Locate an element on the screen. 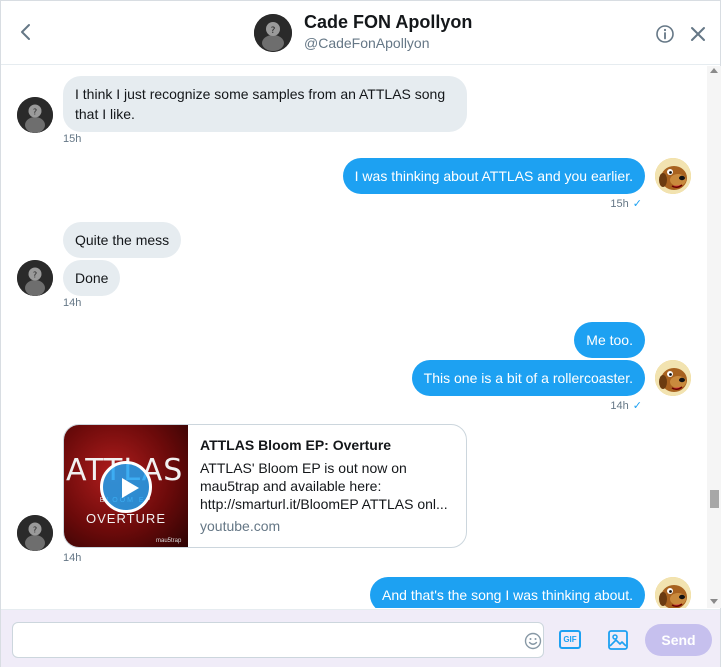 The image size is (721, 667). close-button is located at coordinates (698, 34).